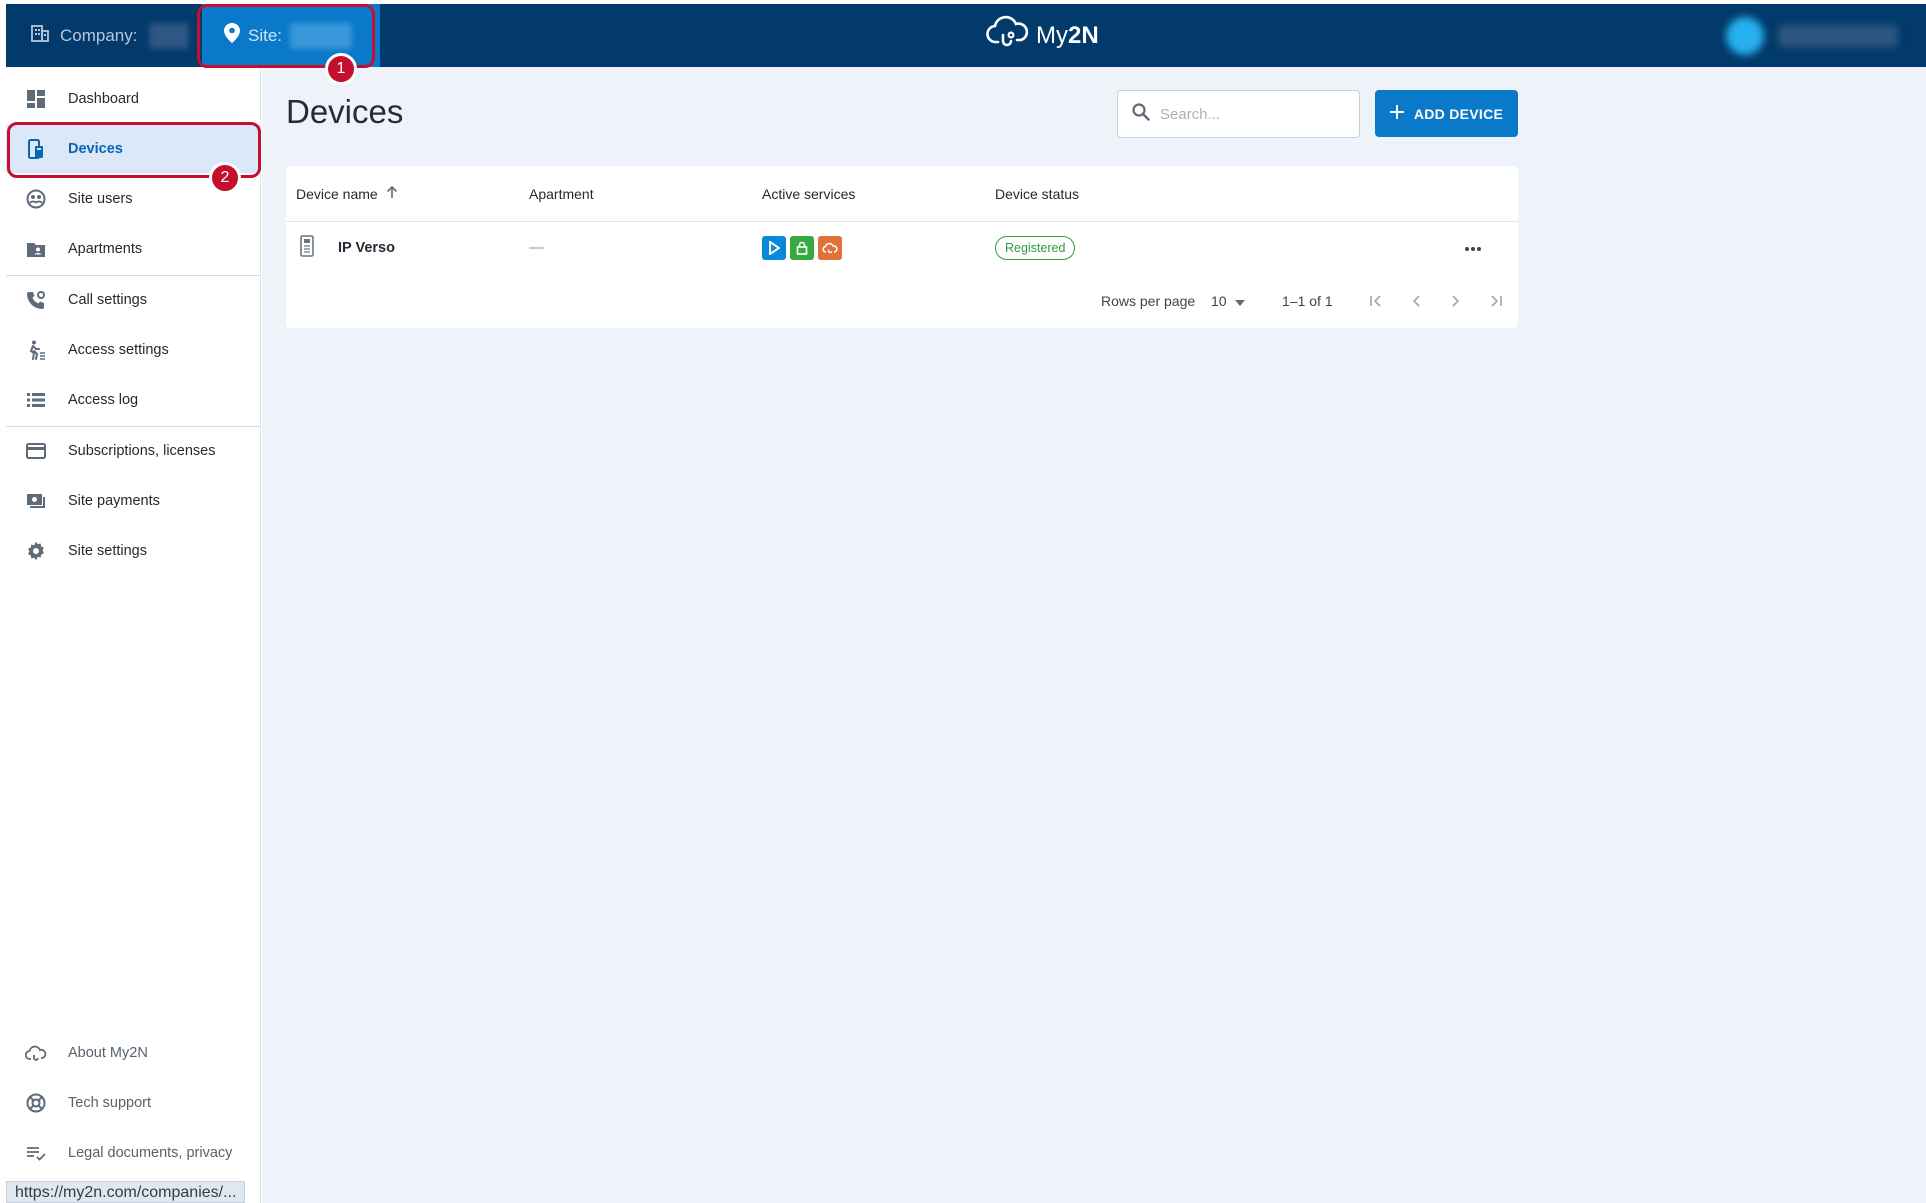 Image resolution: width=1926 pixels, height=1203 pixels. Describe the element at coordinates (225, 178) in the screenshot. I see `step-badge-2: 2` at that location.